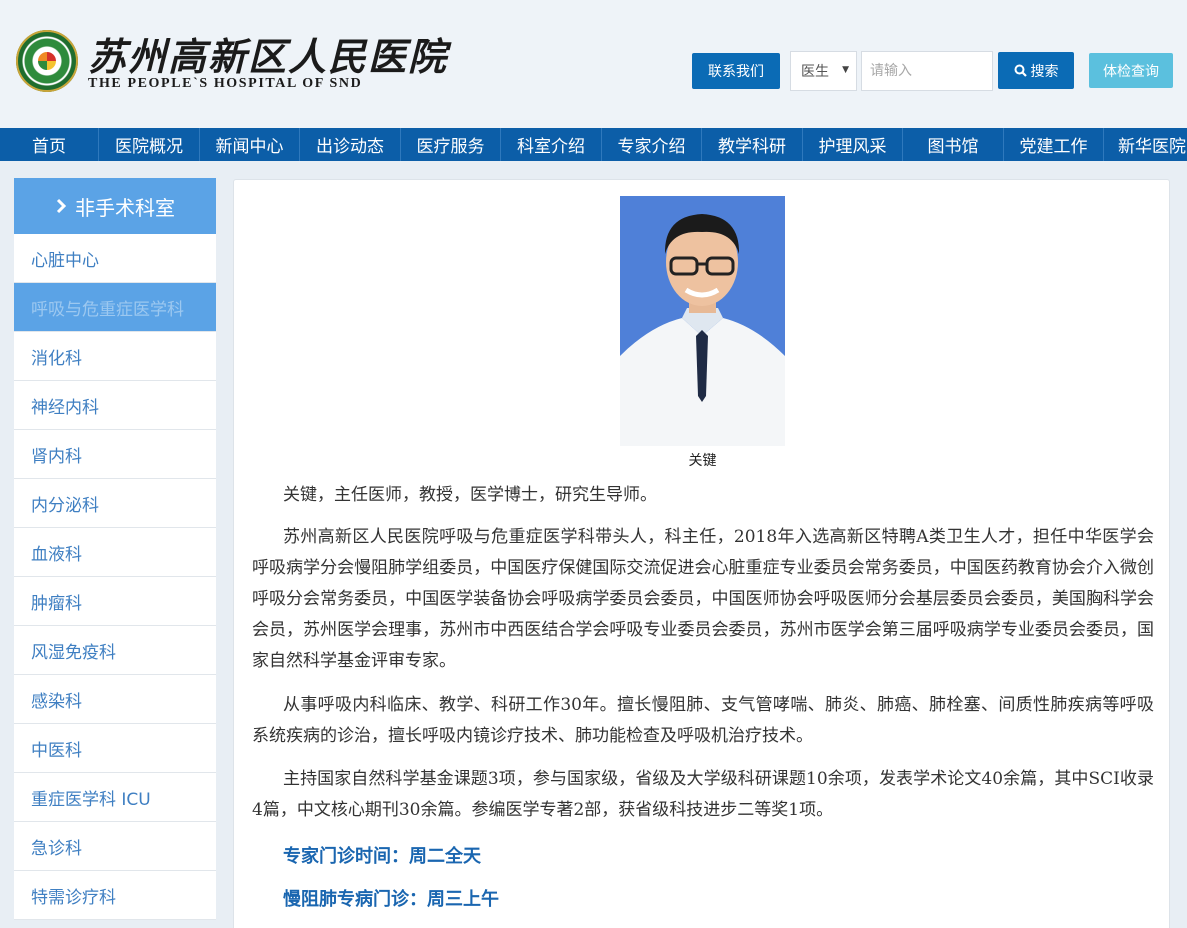 The image size is (1187, 928). Describe the element at coordinates (115, 405) in the screenshot. I see `sidebar-item-neurology: 神经内科` at that location.